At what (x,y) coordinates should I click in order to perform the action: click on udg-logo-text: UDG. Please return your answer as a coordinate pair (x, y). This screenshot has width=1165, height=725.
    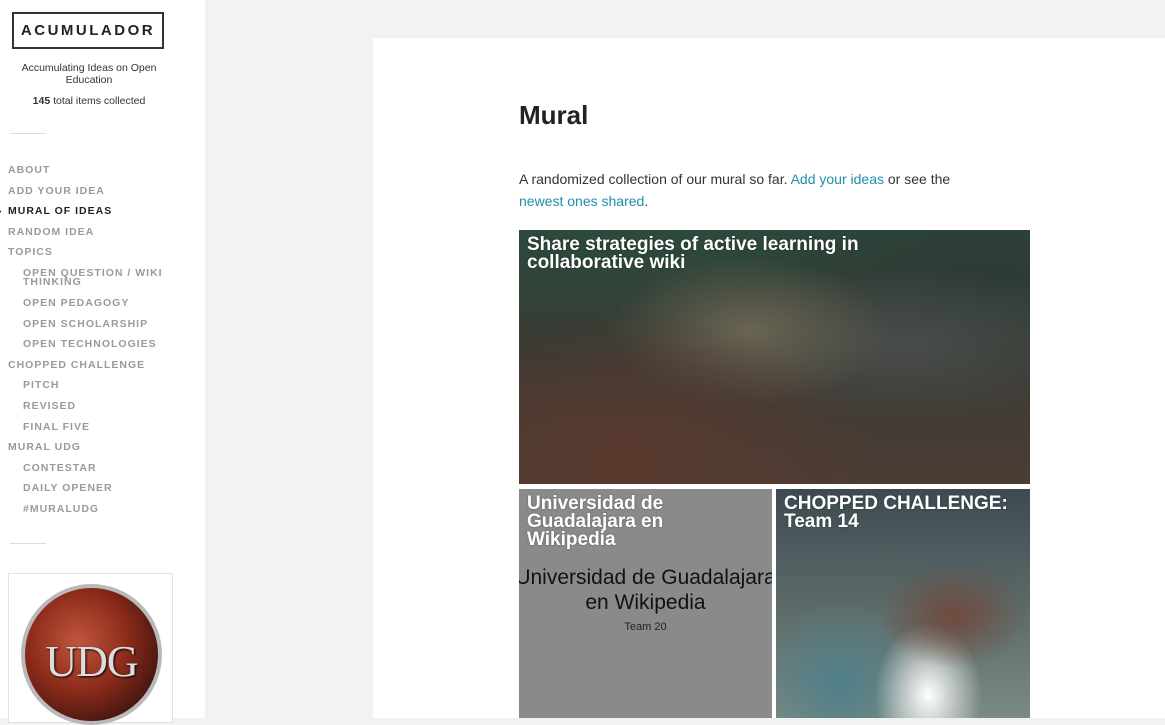
    Looking at the image, I should click on (91, 661).